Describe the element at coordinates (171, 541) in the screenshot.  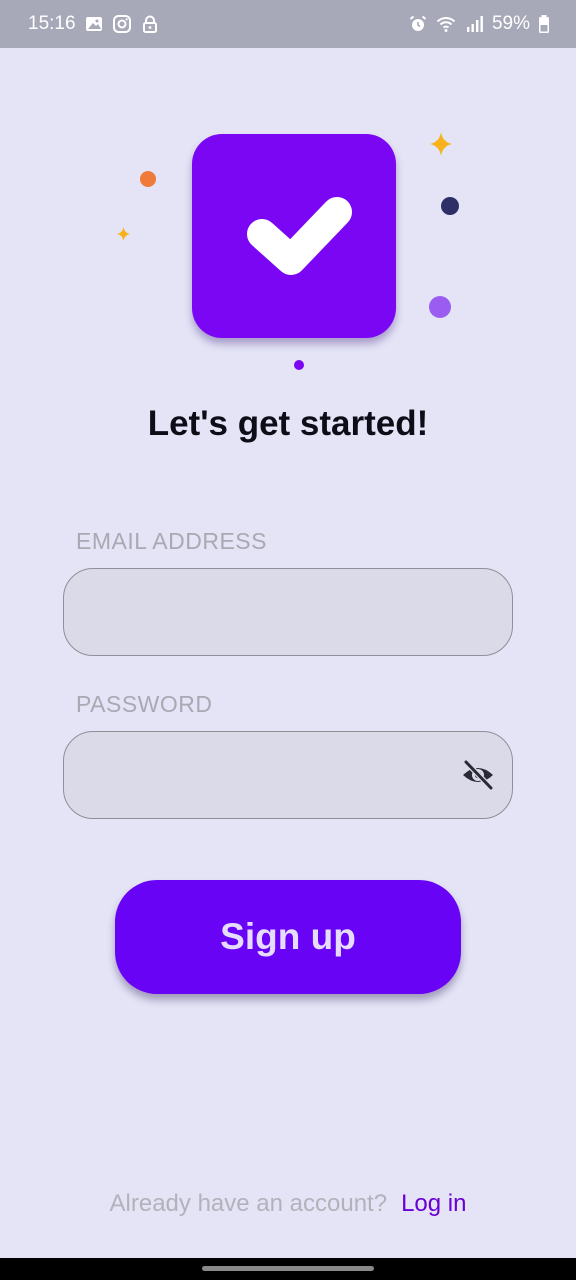
I see `email-label: EMAIL ADDRESS` at that location.